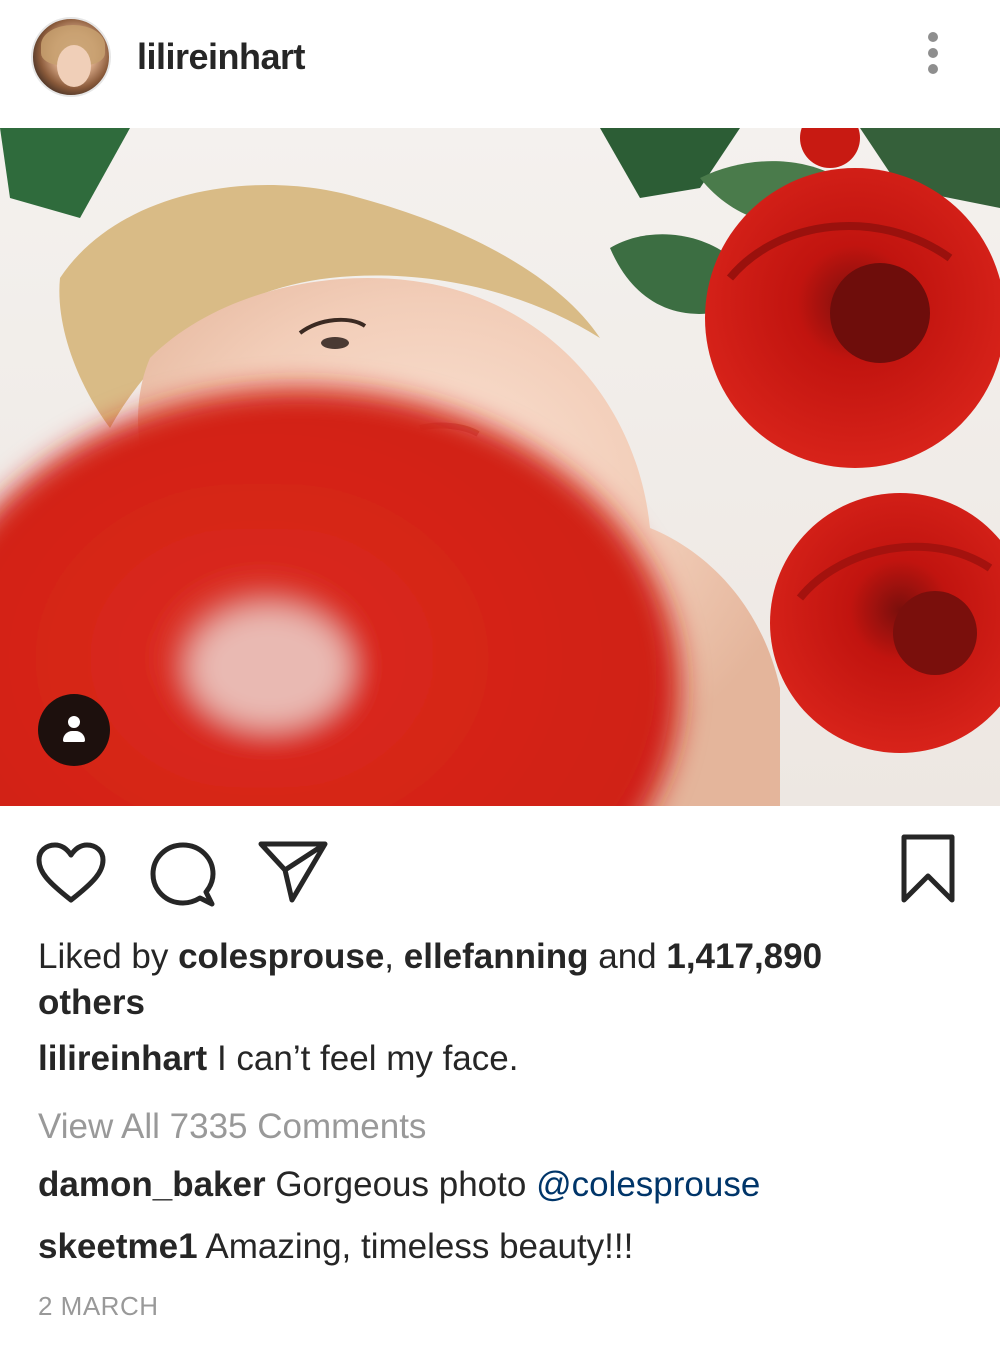 Image resolution: width=1000 pixels, height=1354 pixels. I want to click on comment-item: skeetme1 Amazing, timeless beauty!!!, so click(508, 1247).